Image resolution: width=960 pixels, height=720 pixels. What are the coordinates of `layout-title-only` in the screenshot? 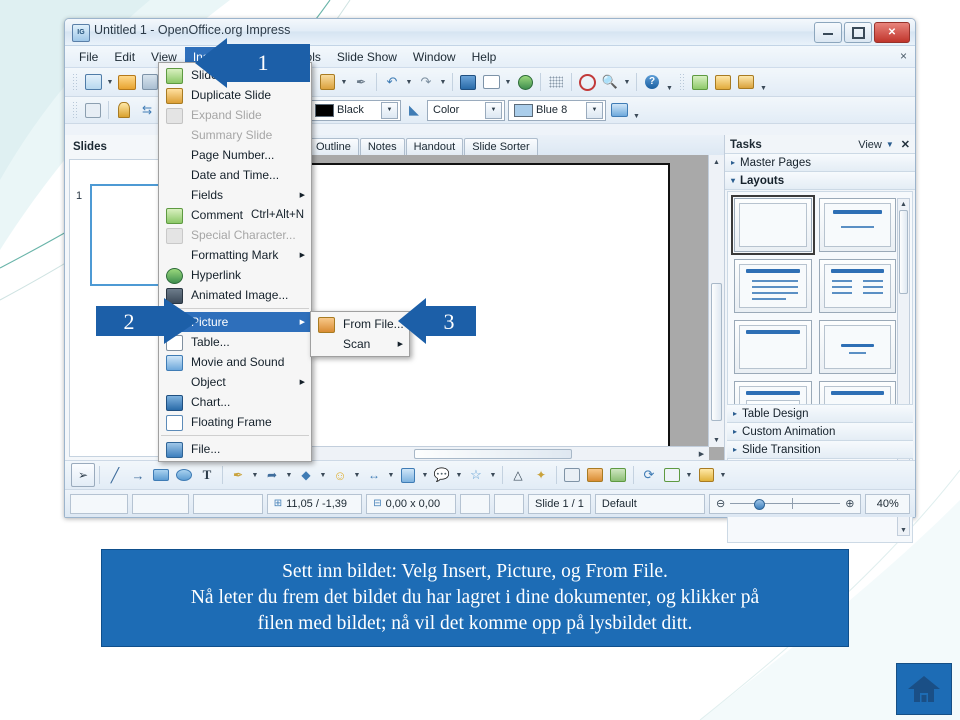 It's located at (773, 347).